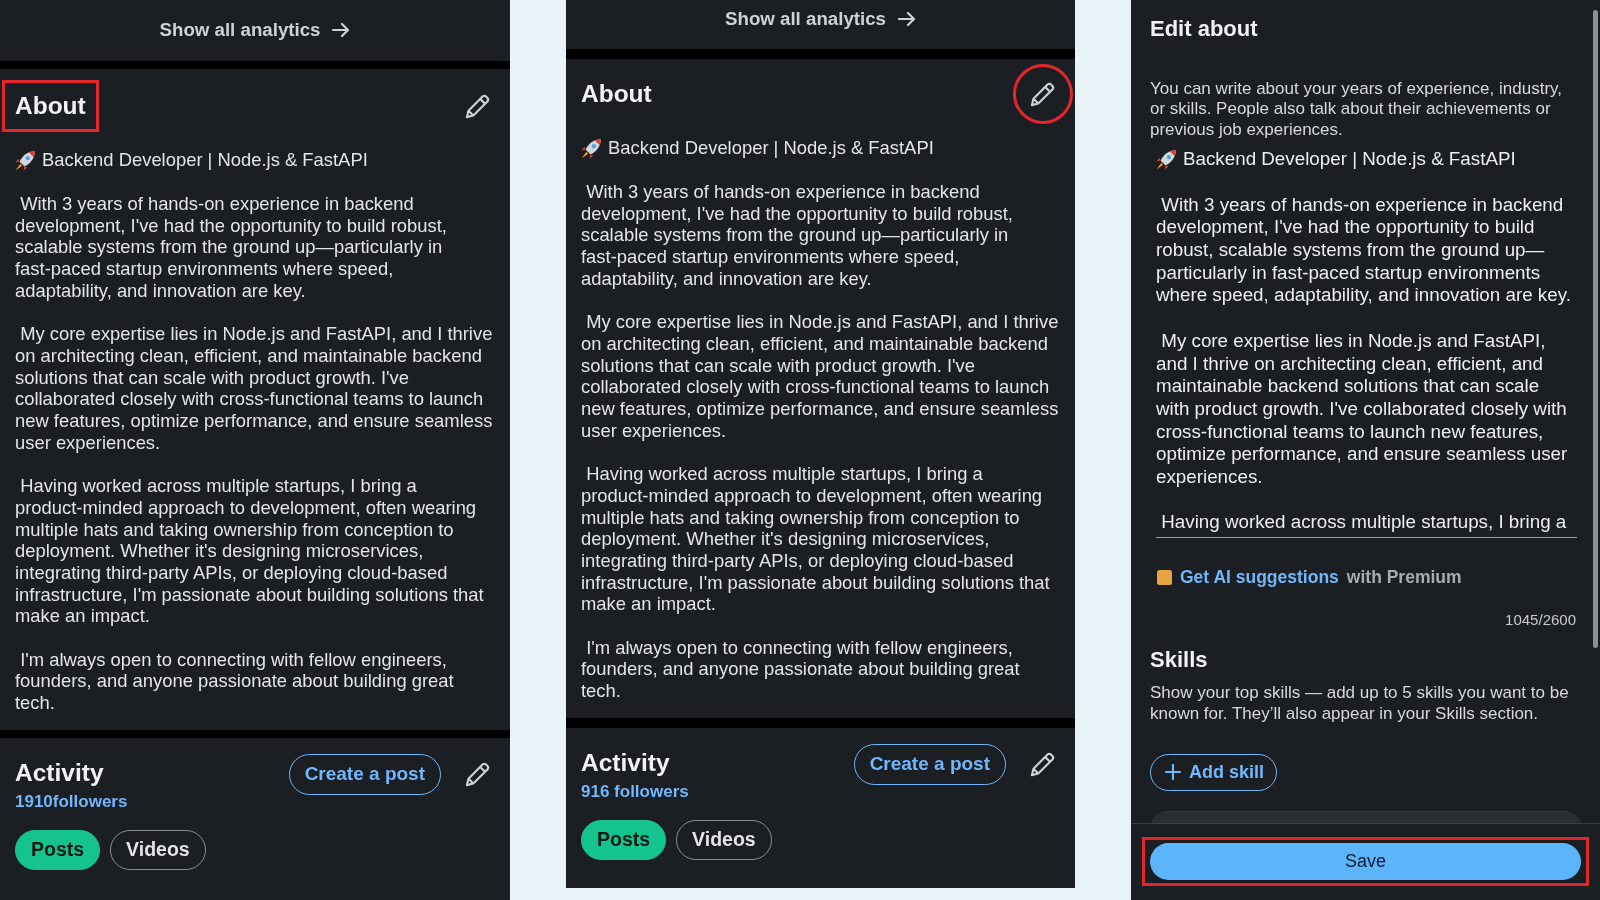 This screenshot has width=1600, height=900. What do you see at coordinates (1404, 577) in the screenshot?
I see `premium-text: with Premium` at bounding box center [1404, 577].